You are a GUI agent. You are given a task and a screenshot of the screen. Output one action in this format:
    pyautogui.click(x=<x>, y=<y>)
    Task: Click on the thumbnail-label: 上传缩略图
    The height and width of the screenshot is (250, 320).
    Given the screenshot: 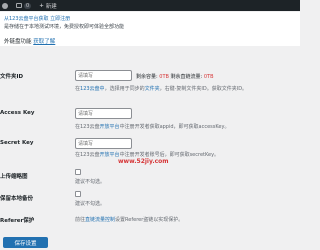 What is the action you would take?
    pyautogui.click(x=14, y=177)
    